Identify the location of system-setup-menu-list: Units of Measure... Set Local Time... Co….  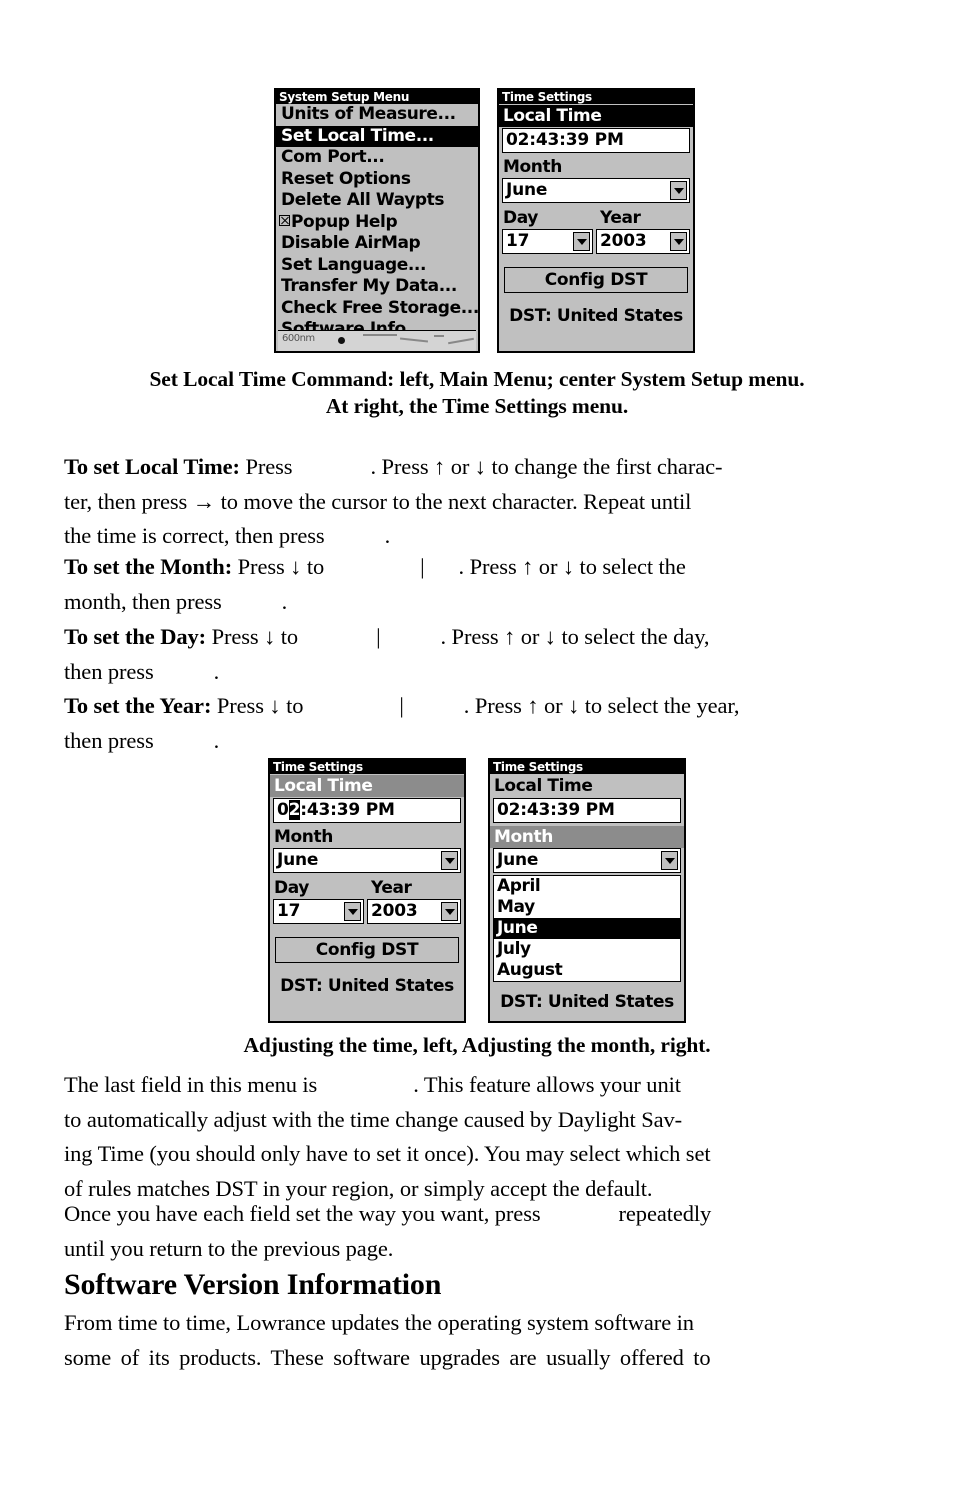
(377, 222).